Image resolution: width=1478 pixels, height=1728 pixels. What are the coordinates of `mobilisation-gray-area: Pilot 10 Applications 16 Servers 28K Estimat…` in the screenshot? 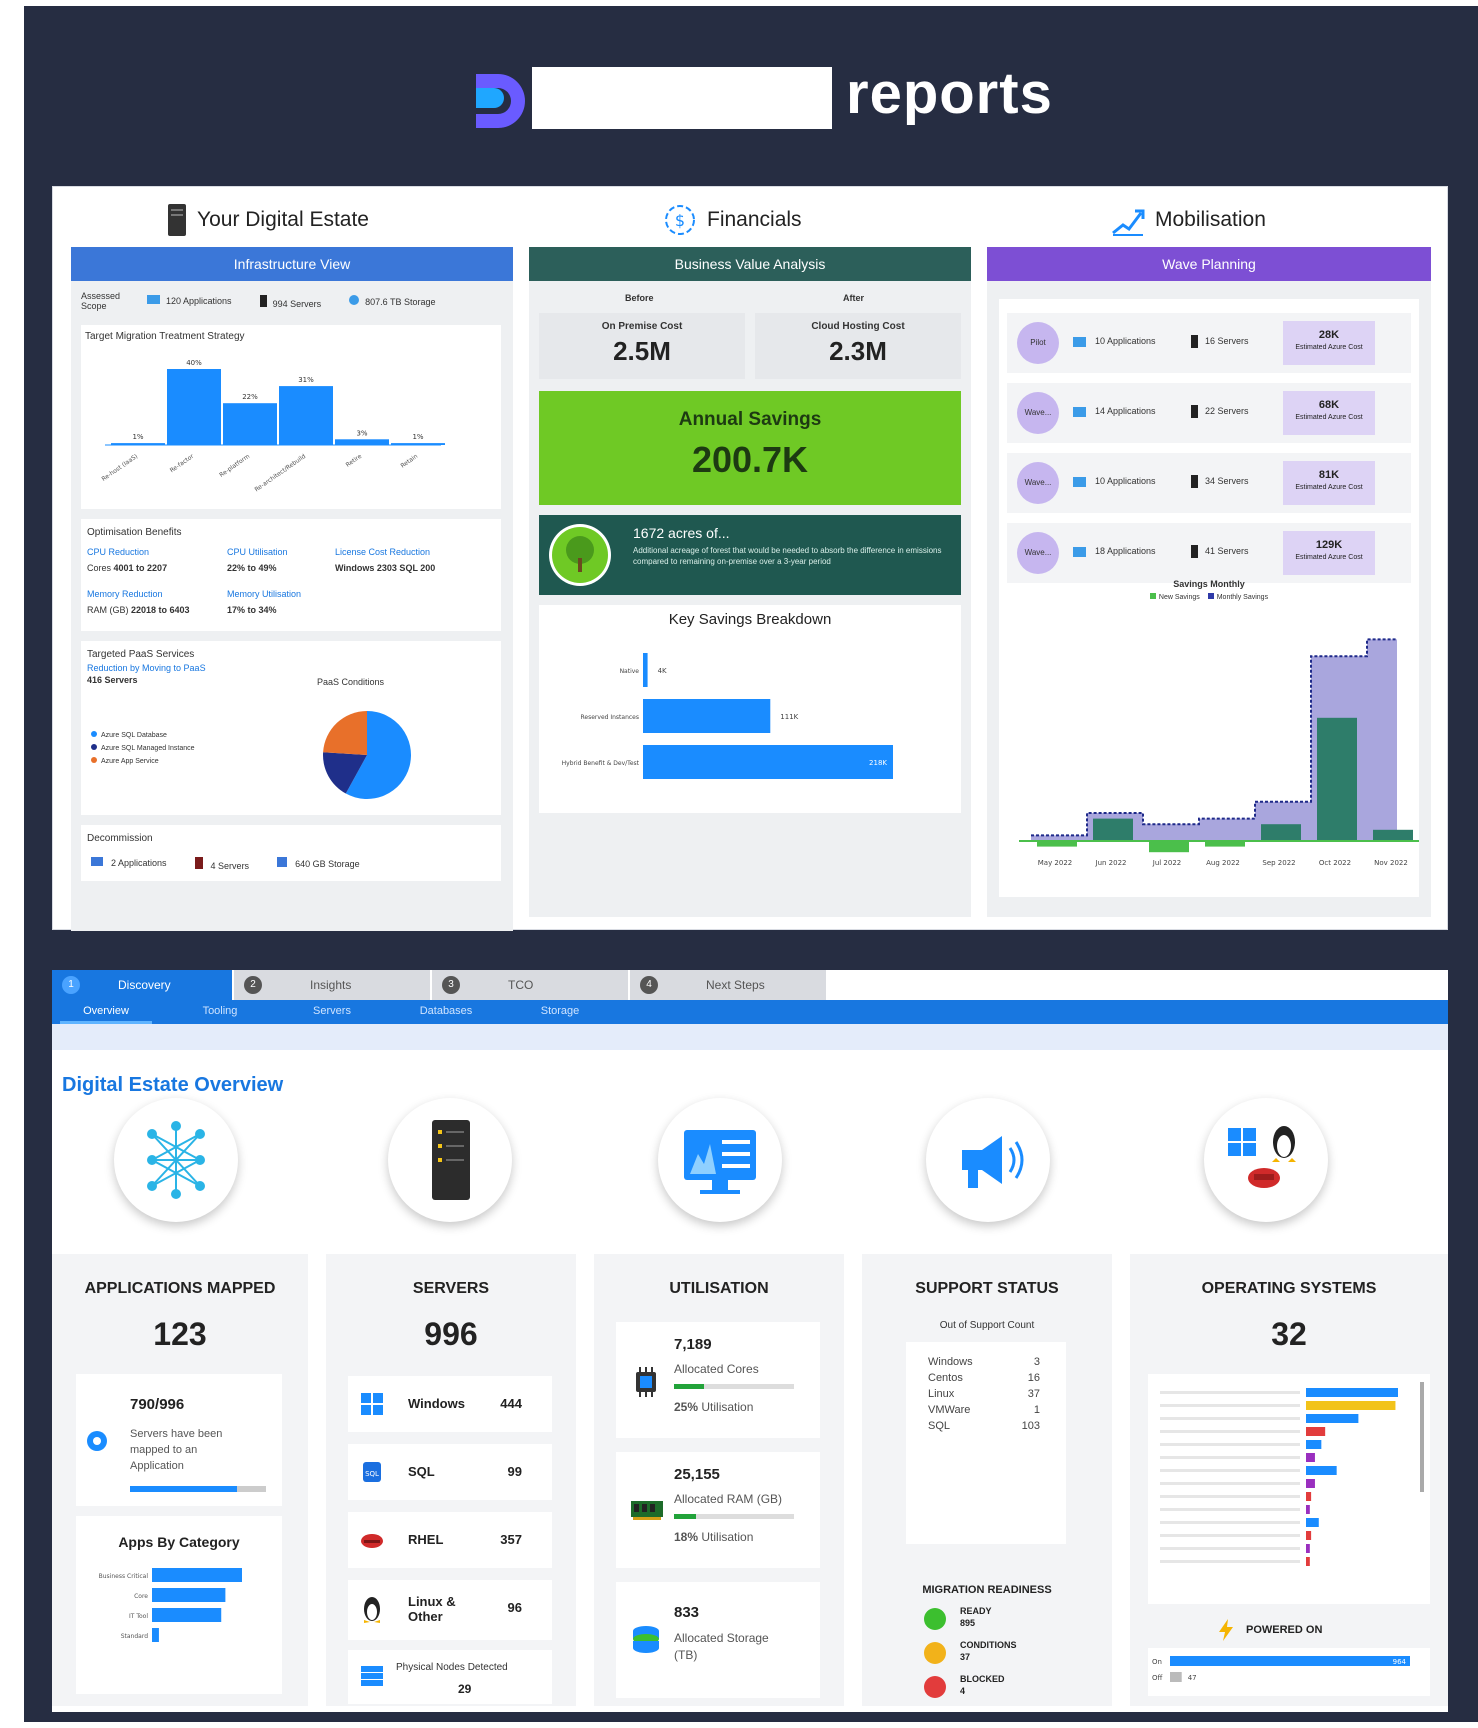 It's located at (1209, 599).